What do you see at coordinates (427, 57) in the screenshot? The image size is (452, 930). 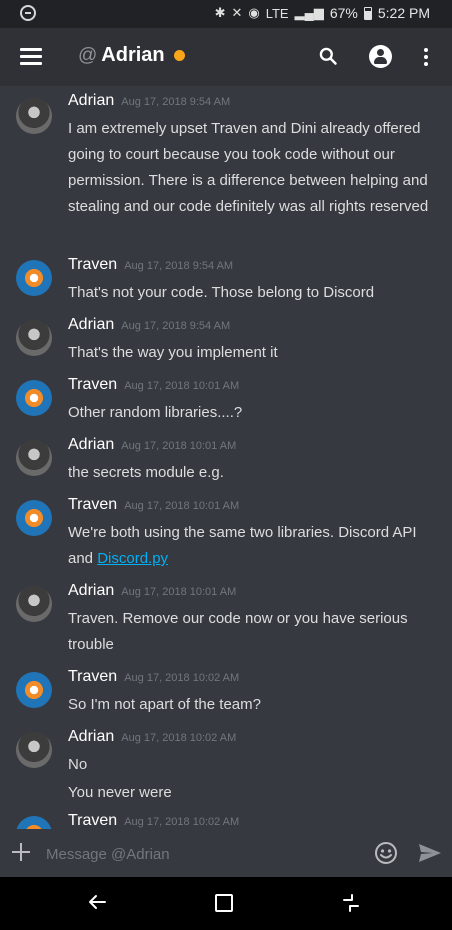 I see `more-options-icon` at bounding box center [427, 57].